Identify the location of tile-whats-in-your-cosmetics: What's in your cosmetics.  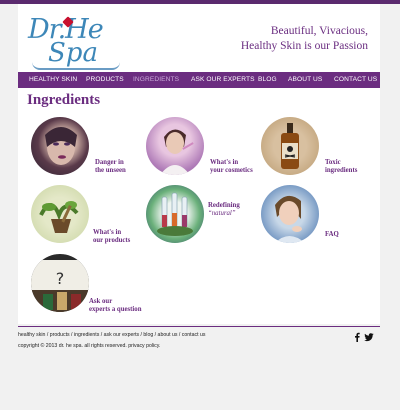
(201, 148).